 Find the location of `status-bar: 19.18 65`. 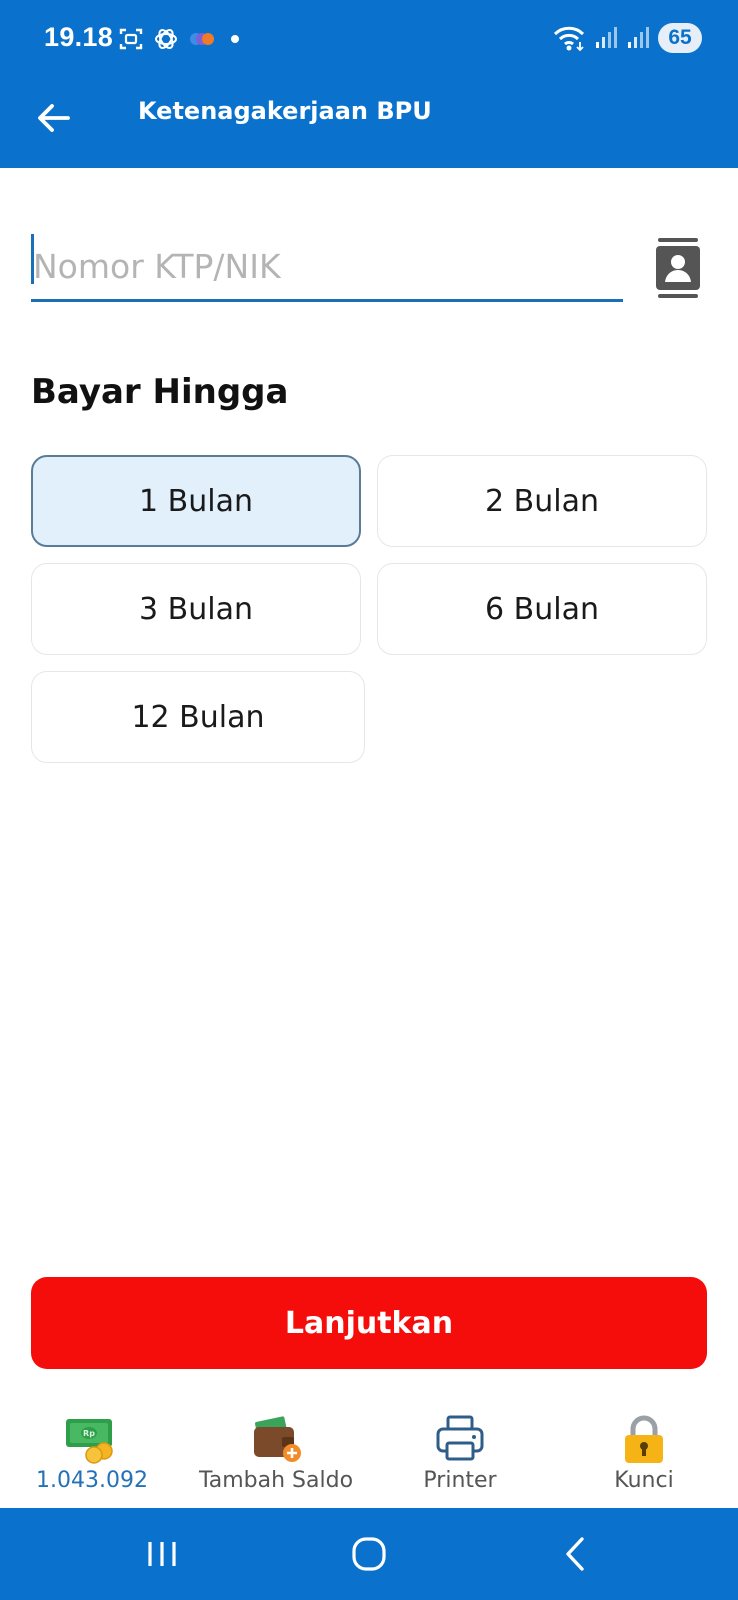

status-bar: 19.18 65 is located at coordinates (369, 39).